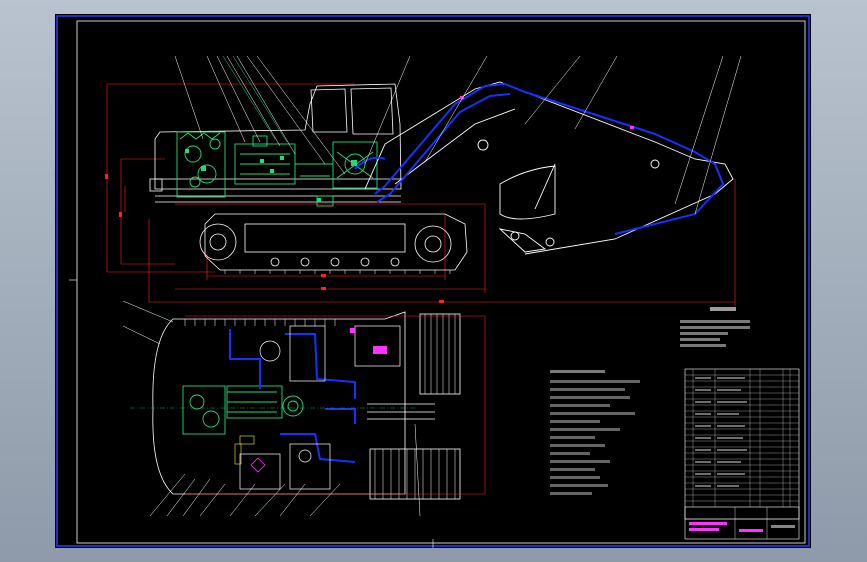 This screenshot has height=562, width=867. What do you see at coordinates (271, 175) in the screenshot?
I see `engine-fill-details` at bounding box center [271, 175].